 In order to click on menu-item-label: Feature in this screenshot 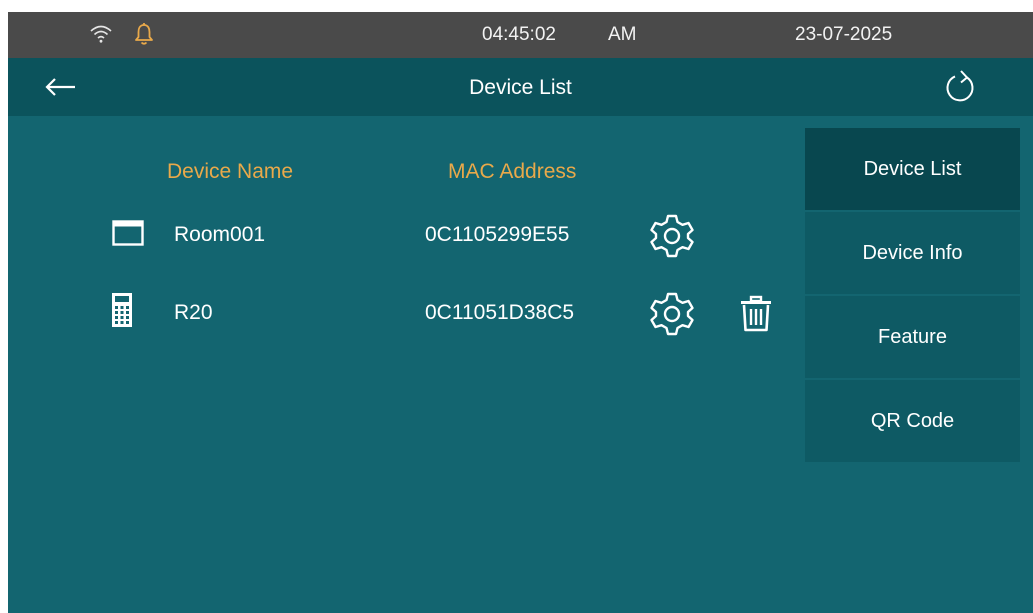, I will do `click(912, 336)`.